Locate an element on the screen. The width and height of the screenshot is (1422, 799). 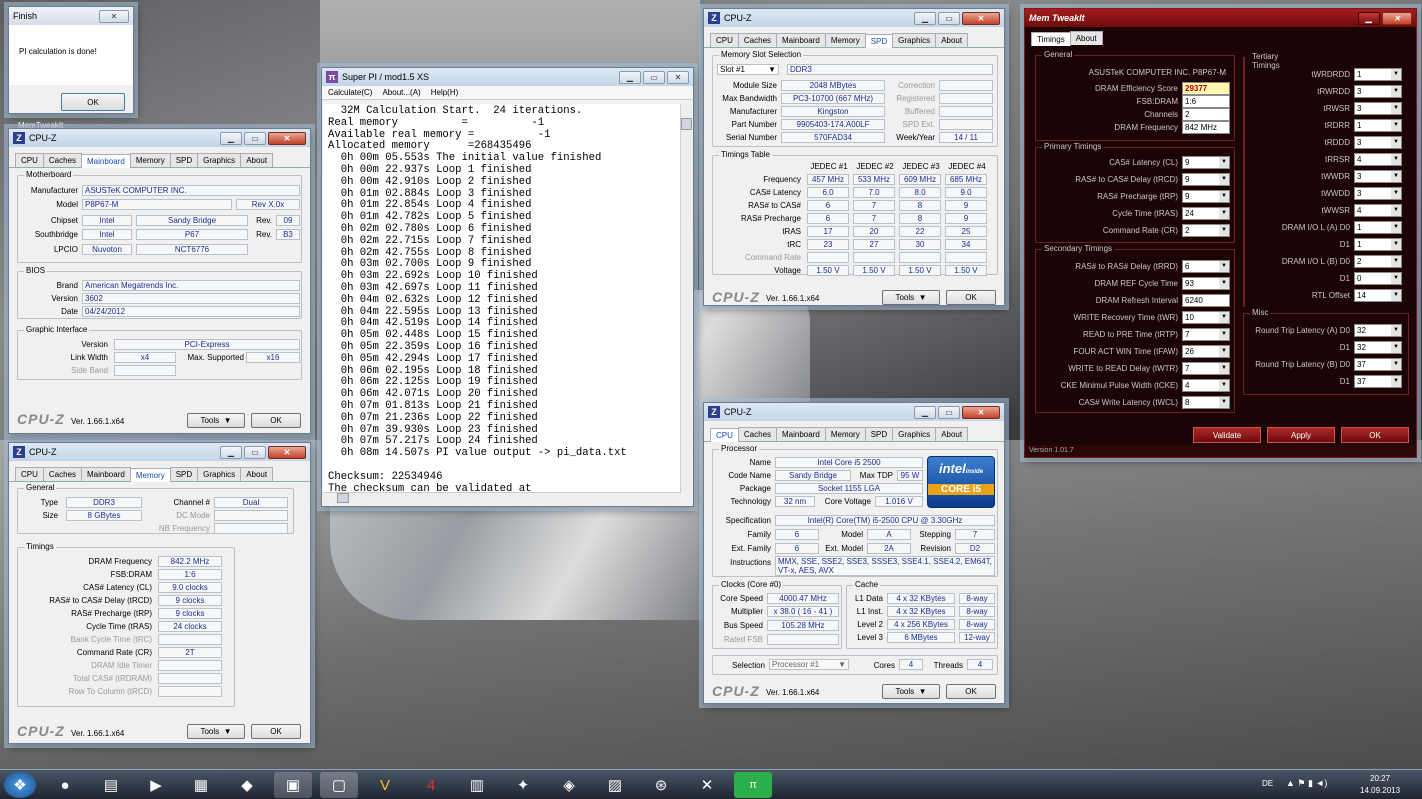
chrome-icon: ● is located at coordinates (65, 785).